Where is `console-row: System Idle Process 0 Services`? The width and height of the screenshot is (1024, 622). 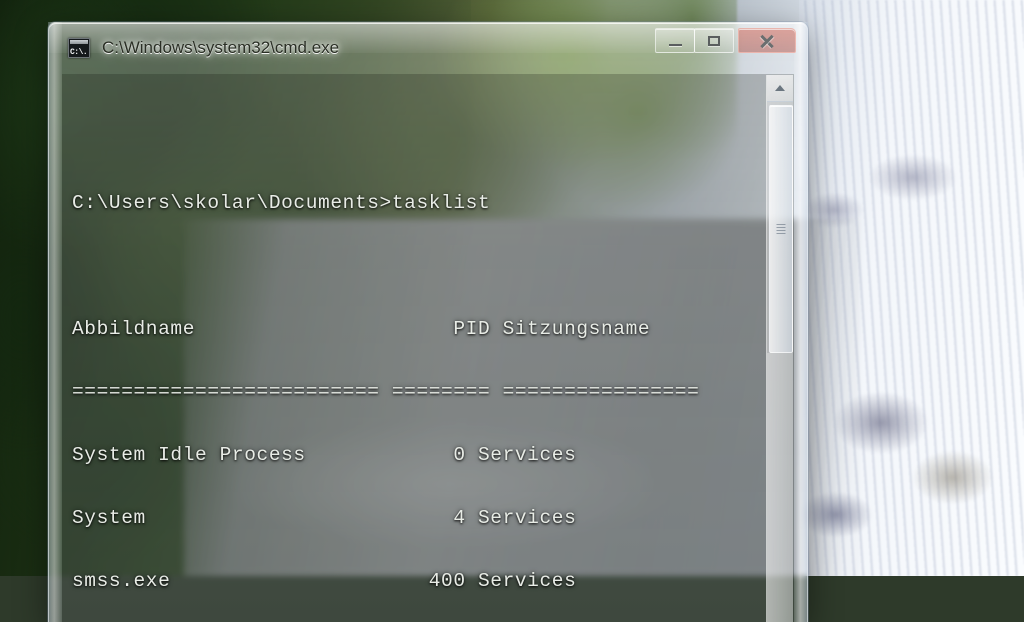
console-row: System Idle Process 0 Services is located at coordinates (324, 455).